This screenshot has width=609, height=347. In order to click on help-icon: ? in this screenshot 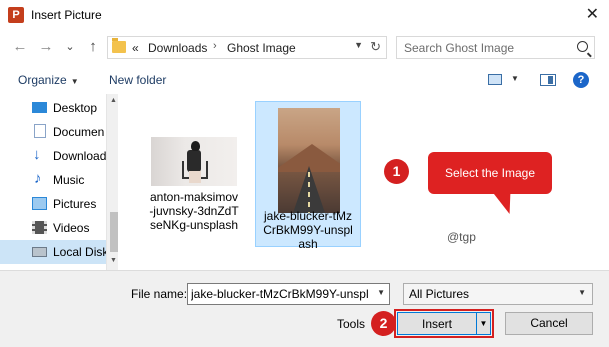, I will do `click(581, 80)`.